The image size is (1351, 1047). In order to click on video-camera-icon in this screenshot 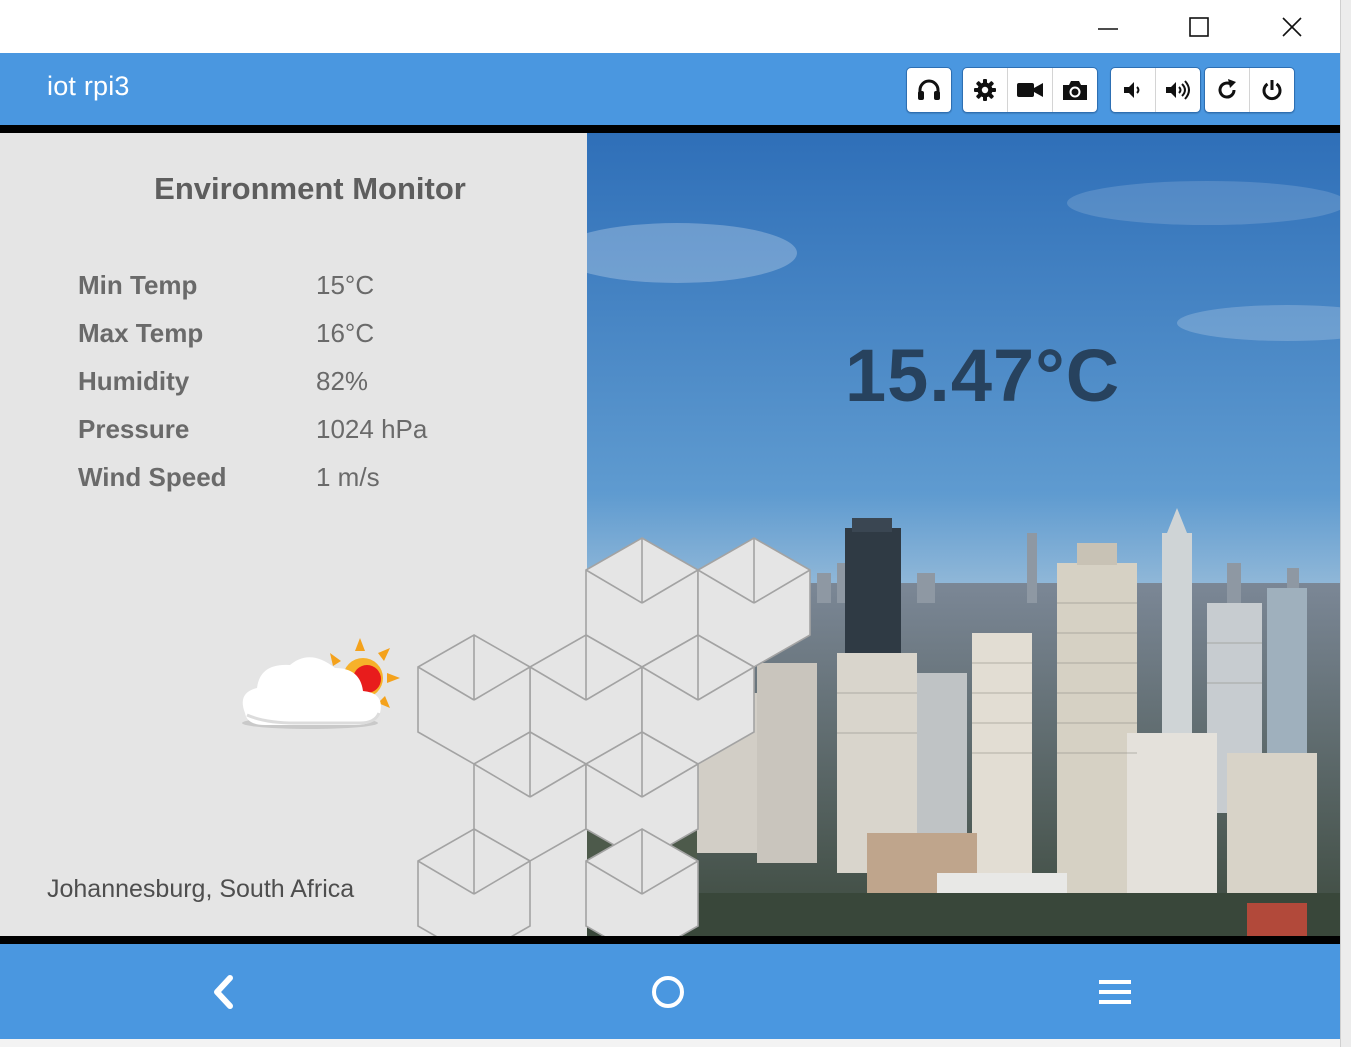, I will do `click(1030, 90)`.